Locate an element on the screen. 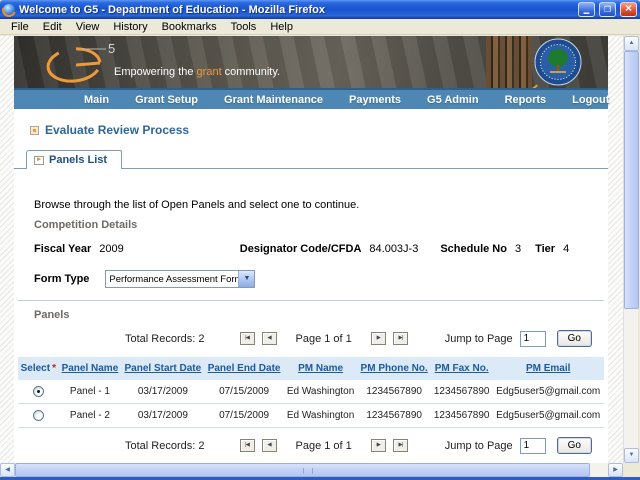 The image size is (640, 480). panels-section-title: Panels is located at coordinates (52, 315).